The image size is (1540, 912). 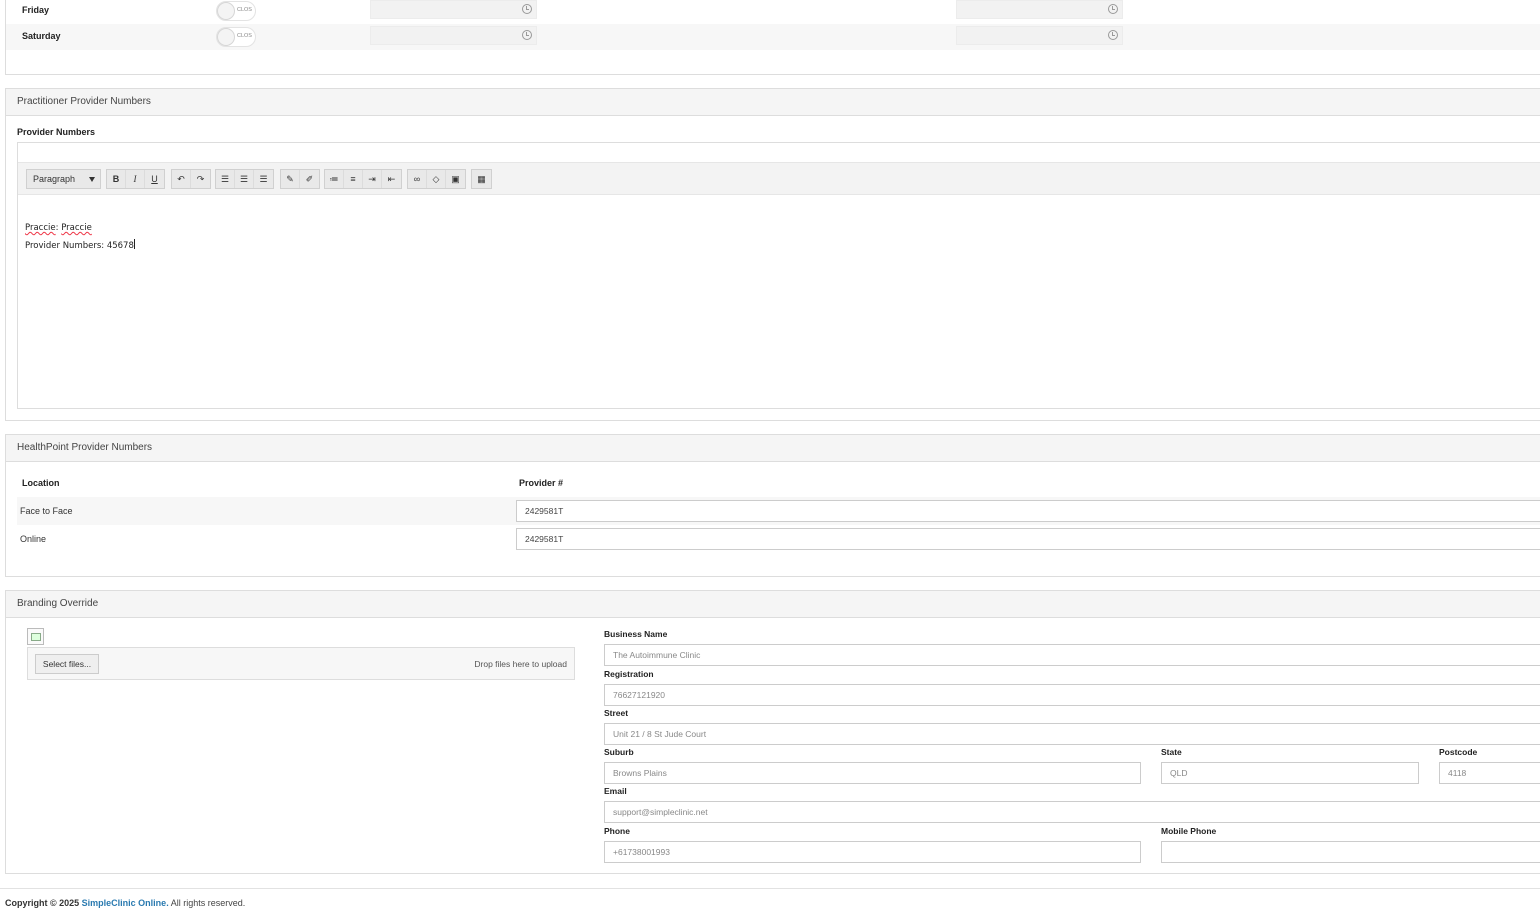 I want to click on provider-numbers-text: Provider Numbers: 45678, so click(x=79, y=246).